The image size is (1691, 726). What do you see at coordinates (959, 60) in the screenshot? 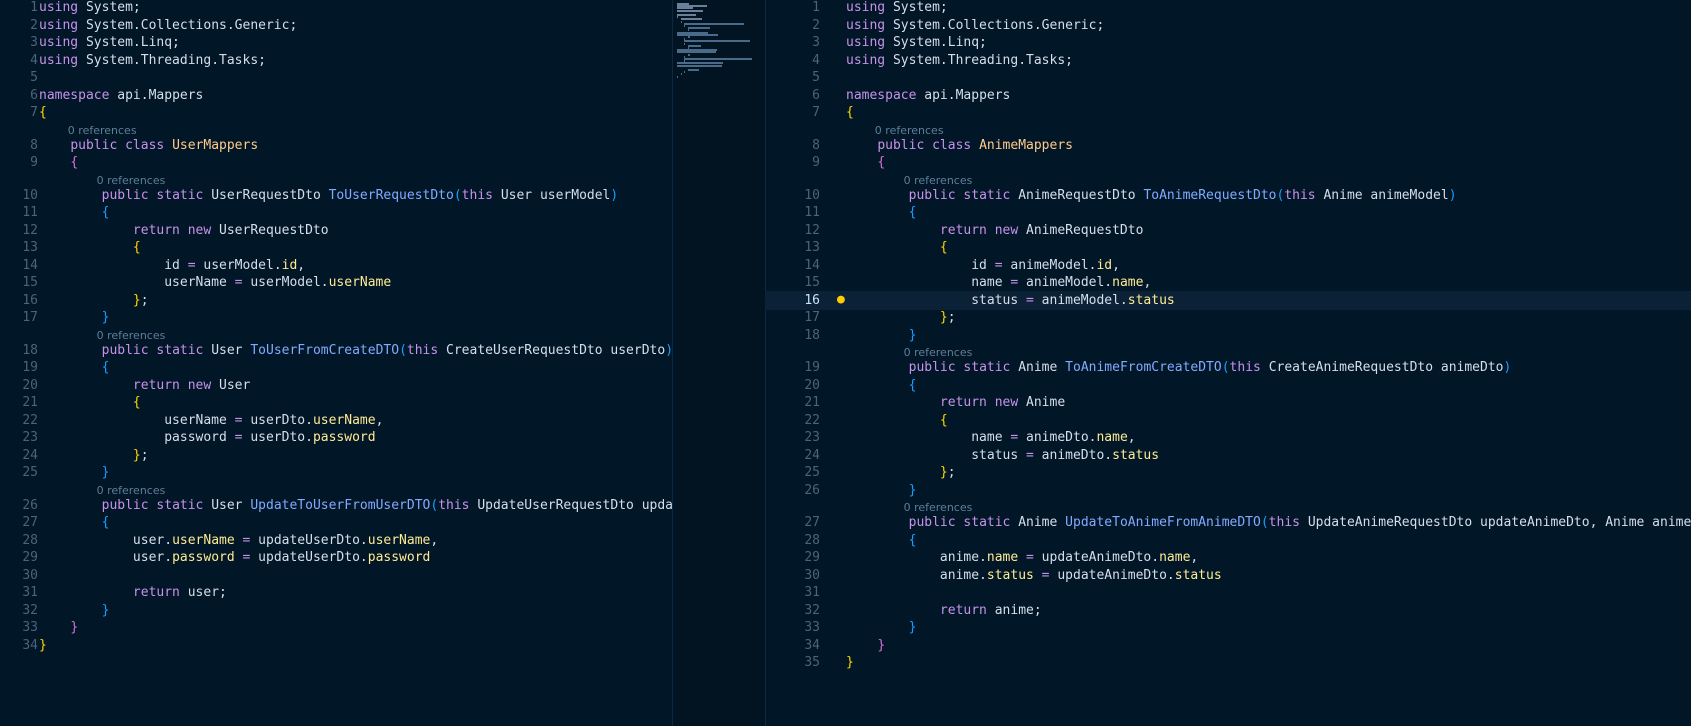
I see `code-text: using System.Threading.Tasks;` at bounding box center [959, 60].